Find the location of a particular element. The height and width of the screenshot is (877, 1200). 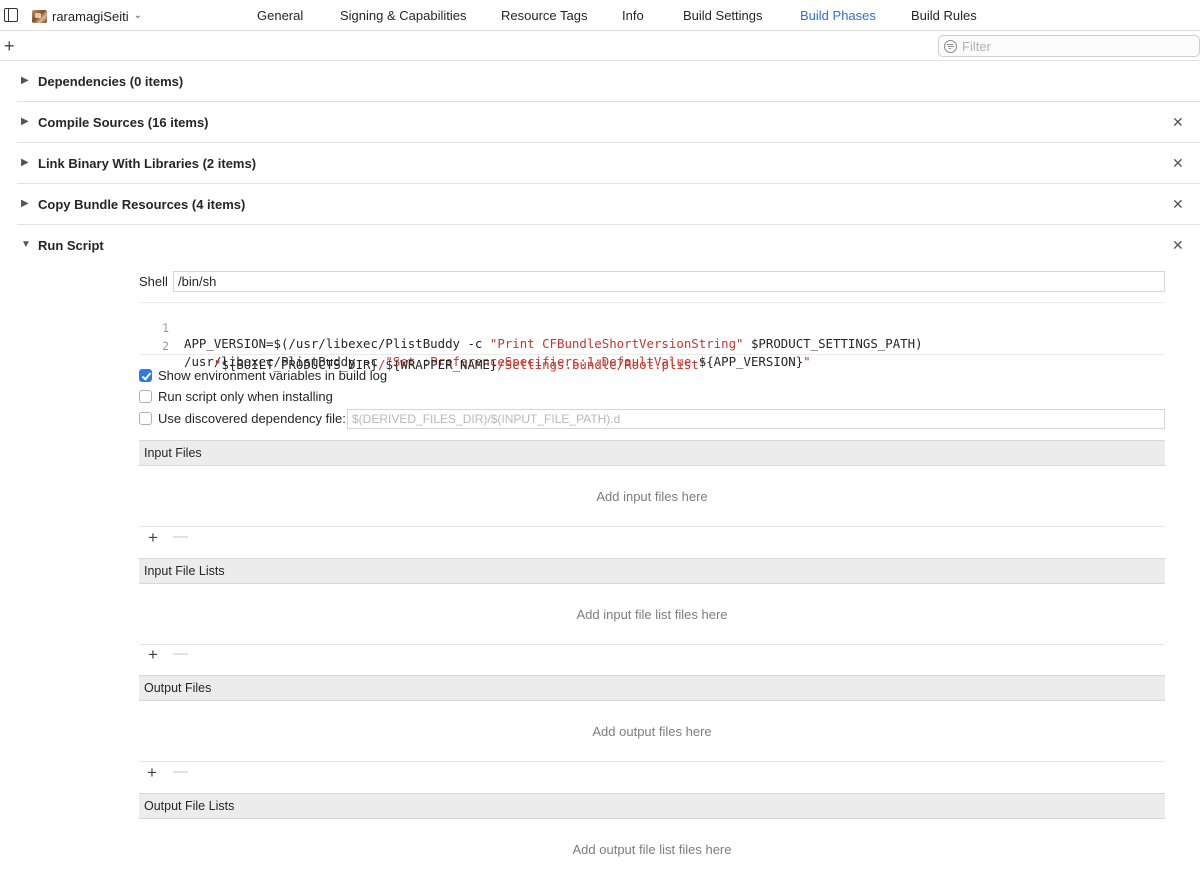

input-file-lists-empty-text: Add input file list files here is located at coordinates (652, 614).